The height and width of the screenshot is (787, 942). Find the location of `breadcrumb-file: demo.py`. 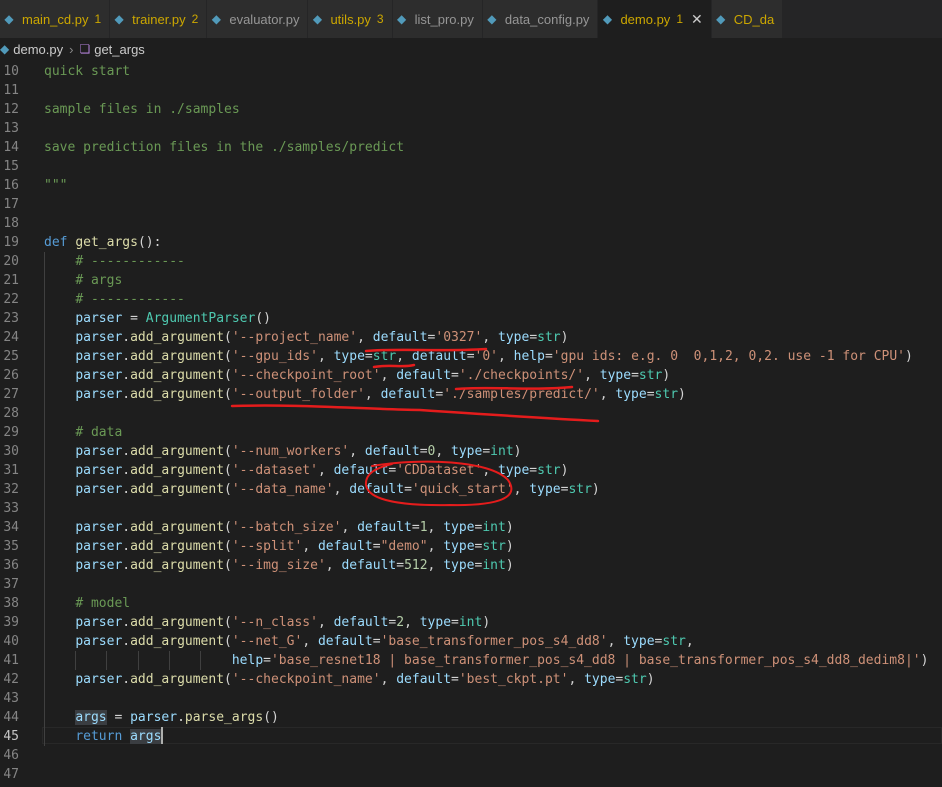

breadcrumb-file: demo.py is located at coordinates (38, 49).